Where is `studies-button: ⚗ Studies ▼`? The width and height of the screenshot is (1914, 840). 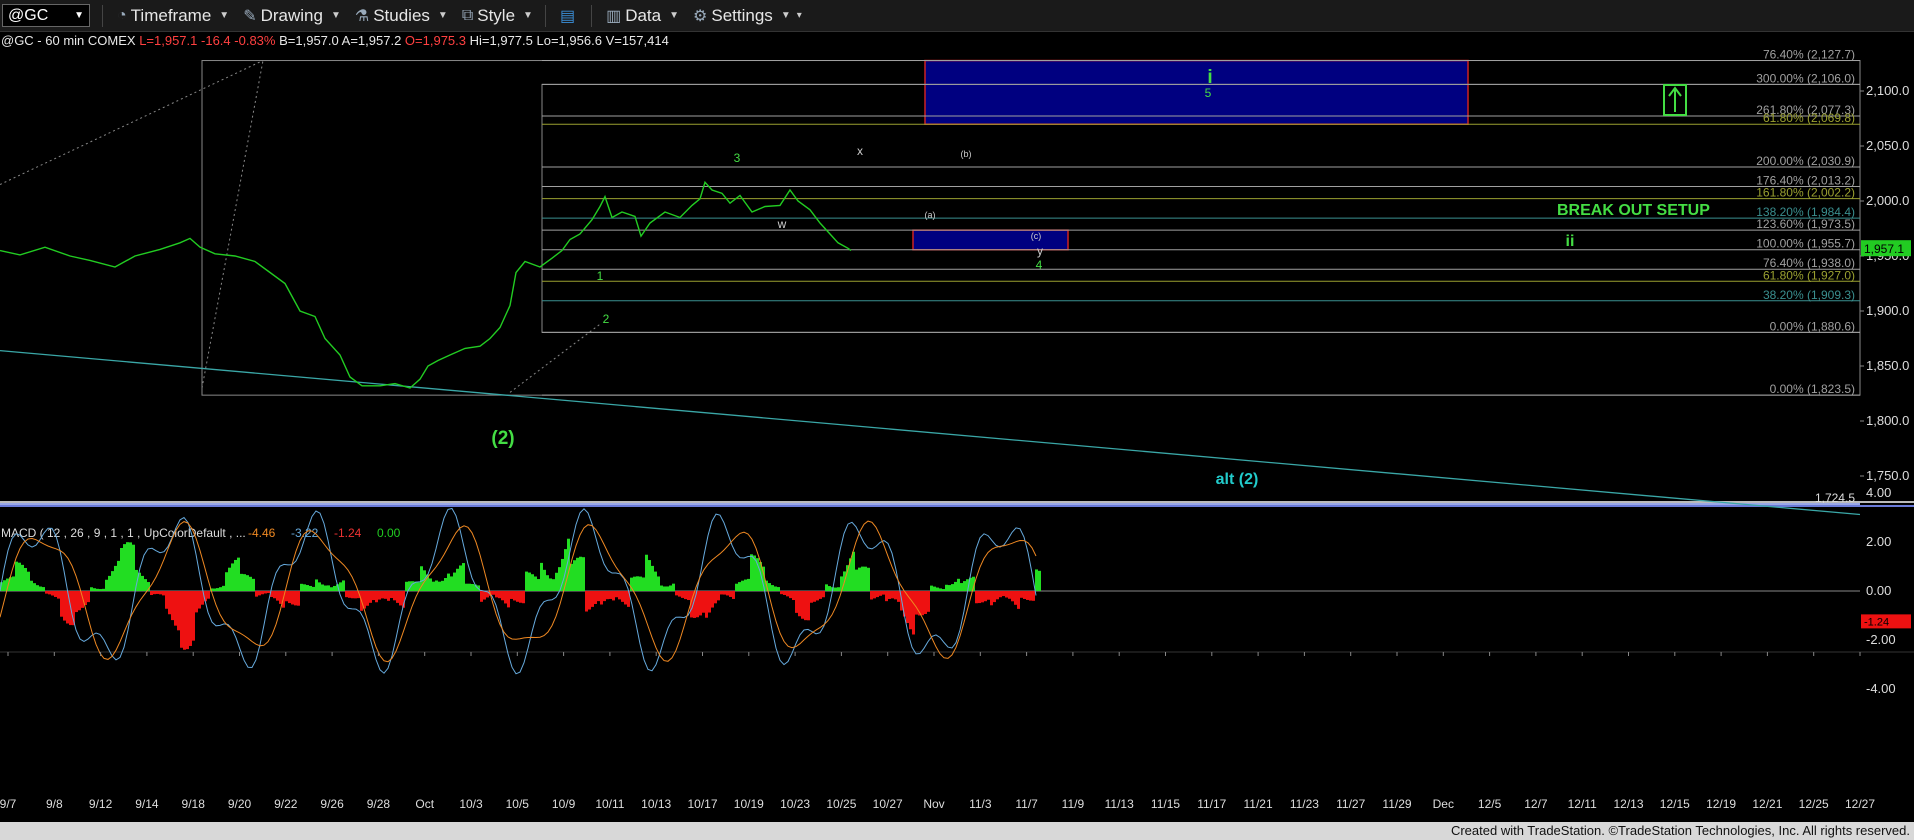 studies-button: ⚗ Studies ▼ is located at coordinates (401, 16).